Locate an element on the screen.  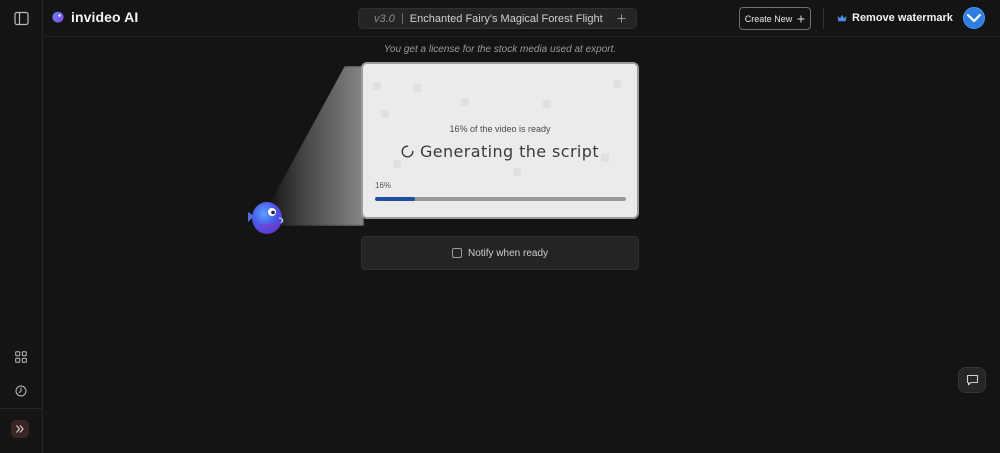
sidebar-toggle-button is located at coordinates (21, 18).